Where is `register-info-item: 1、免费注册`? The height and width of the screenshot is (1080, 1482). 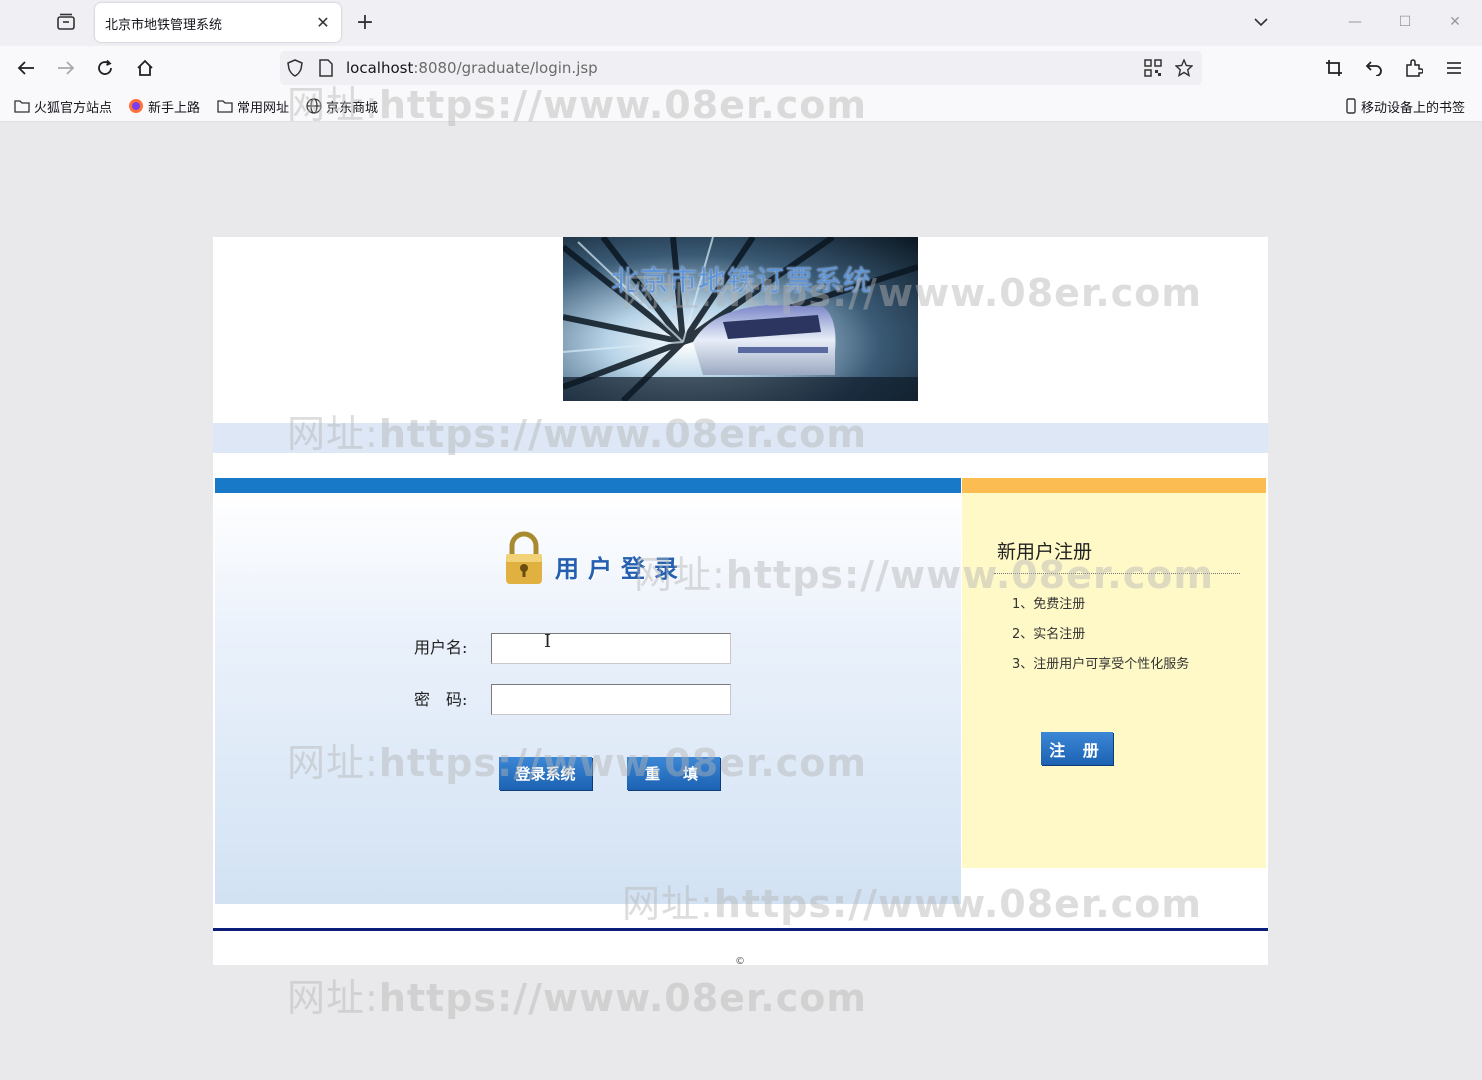 register-info-item: 1、免费注册 is located at coordinates (1049, 604).